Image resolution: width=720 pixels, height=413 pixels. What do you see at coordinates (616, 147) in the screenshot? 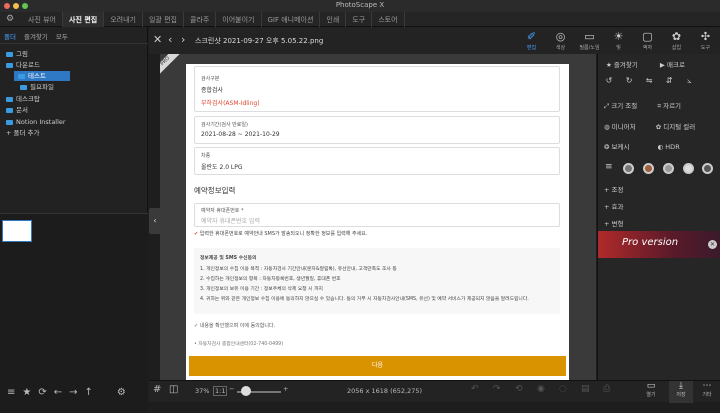
I see `bokeh-button: ❂ 보케시` at bounding box center [616, 147].